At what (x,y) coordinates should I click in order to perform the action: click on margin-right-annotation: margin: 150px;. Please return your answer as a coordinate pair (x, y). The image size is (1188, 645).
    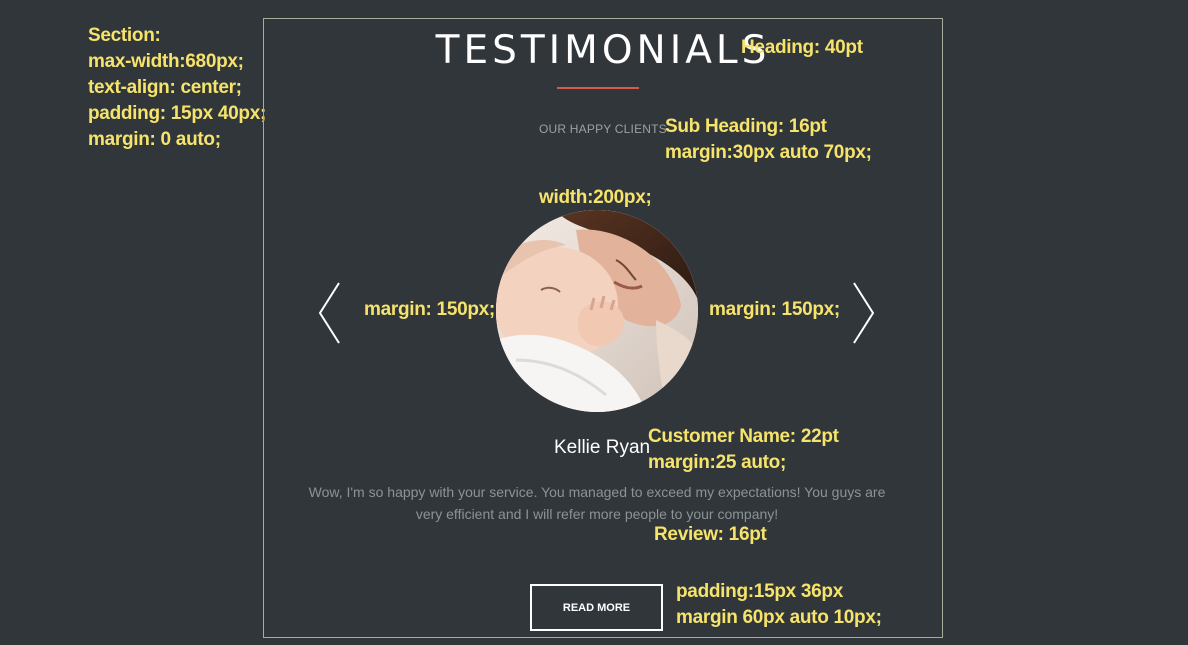
    Looking at the image, I should click on (774, 309).